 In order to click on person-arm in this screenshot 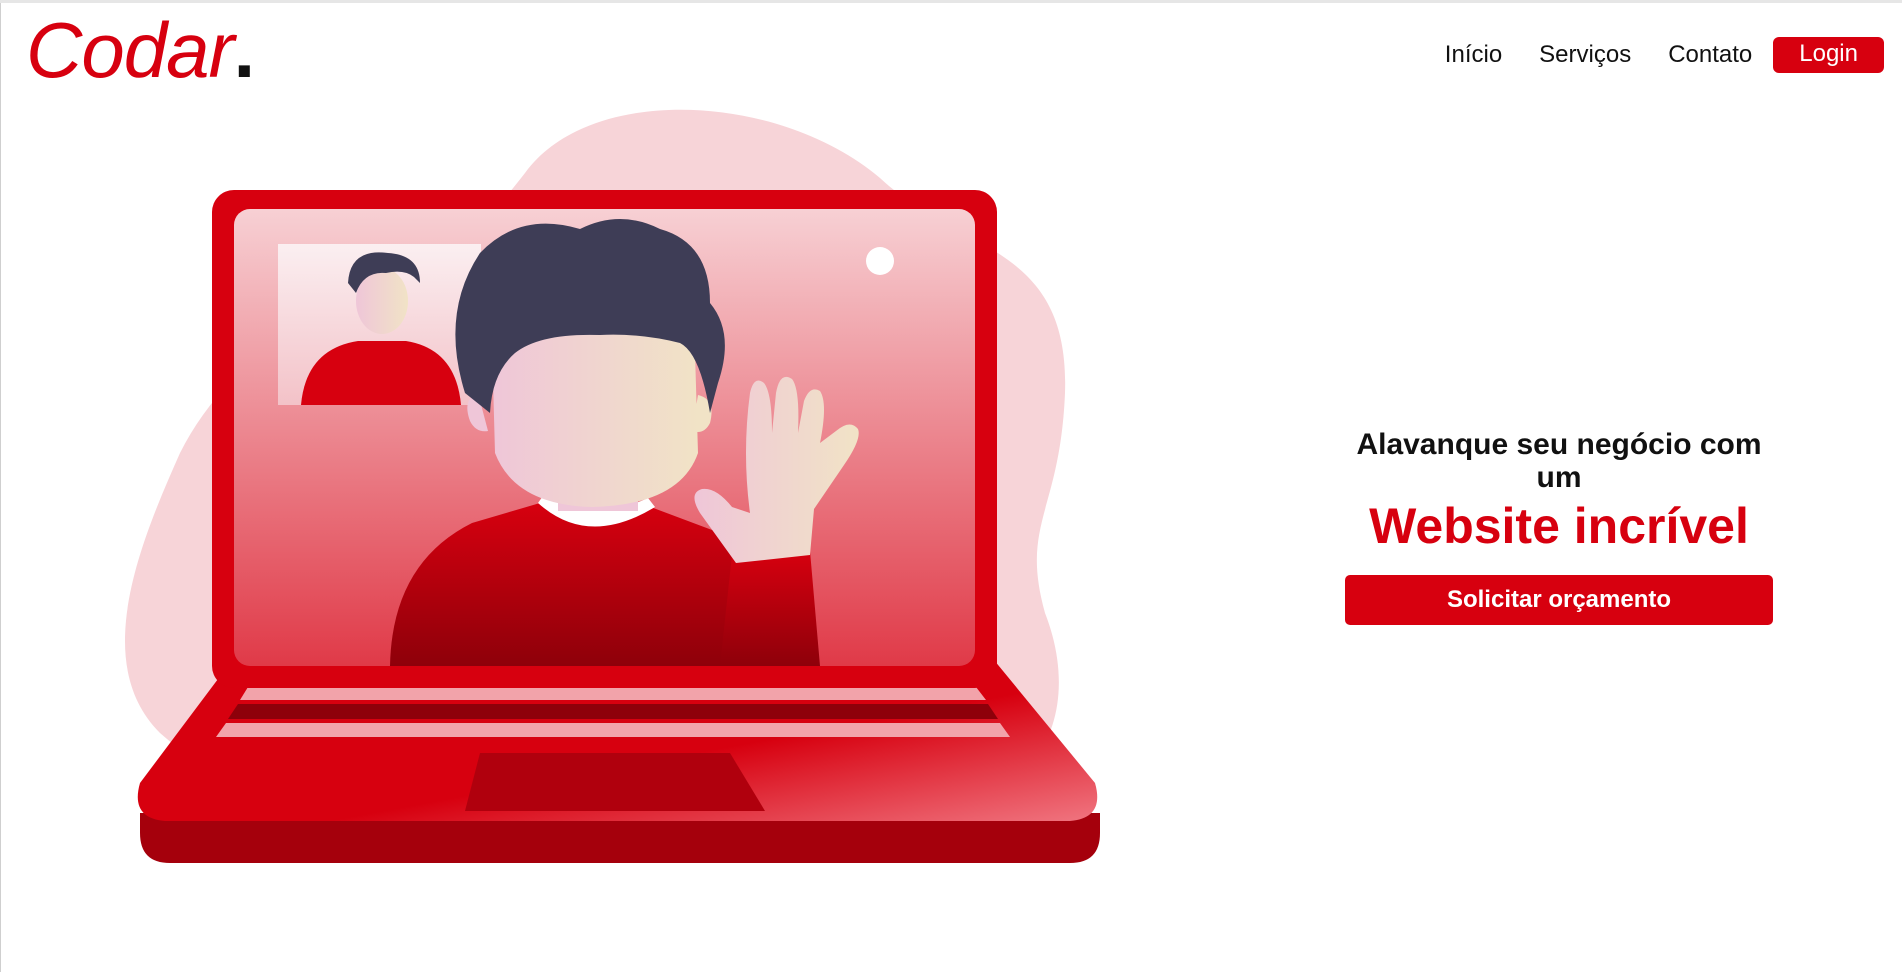, I will do `click(770, 608)`.